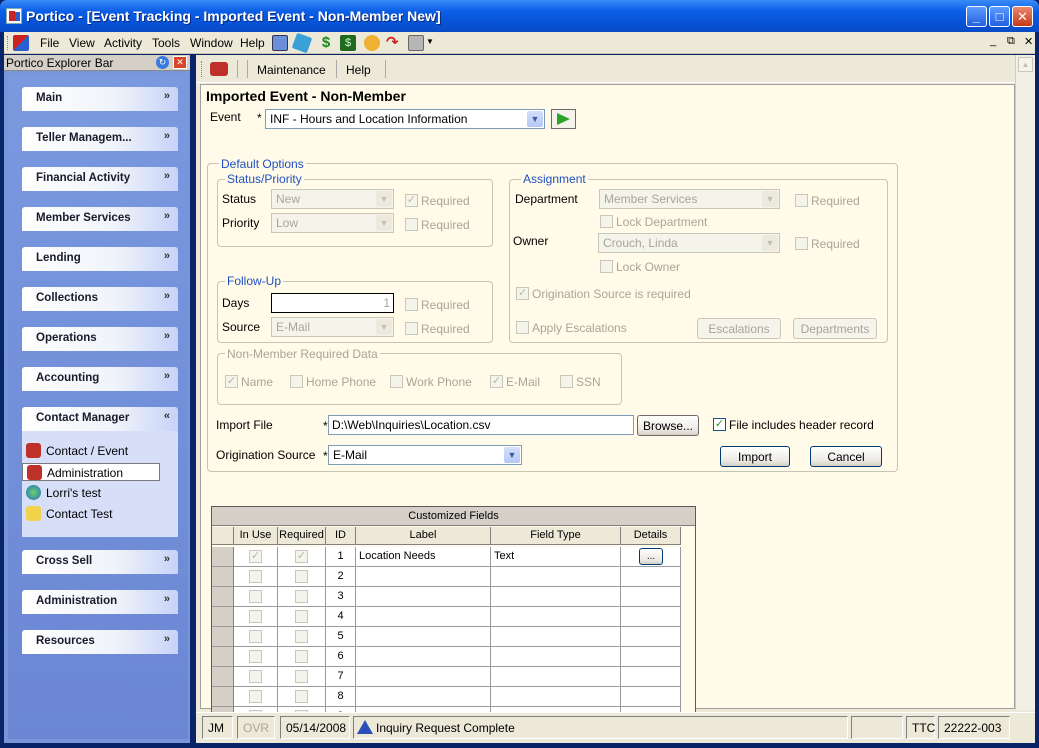 The height and width of the screenshot is (748, 1039). I want to click on group-resources: Resources », so click(100, 642).